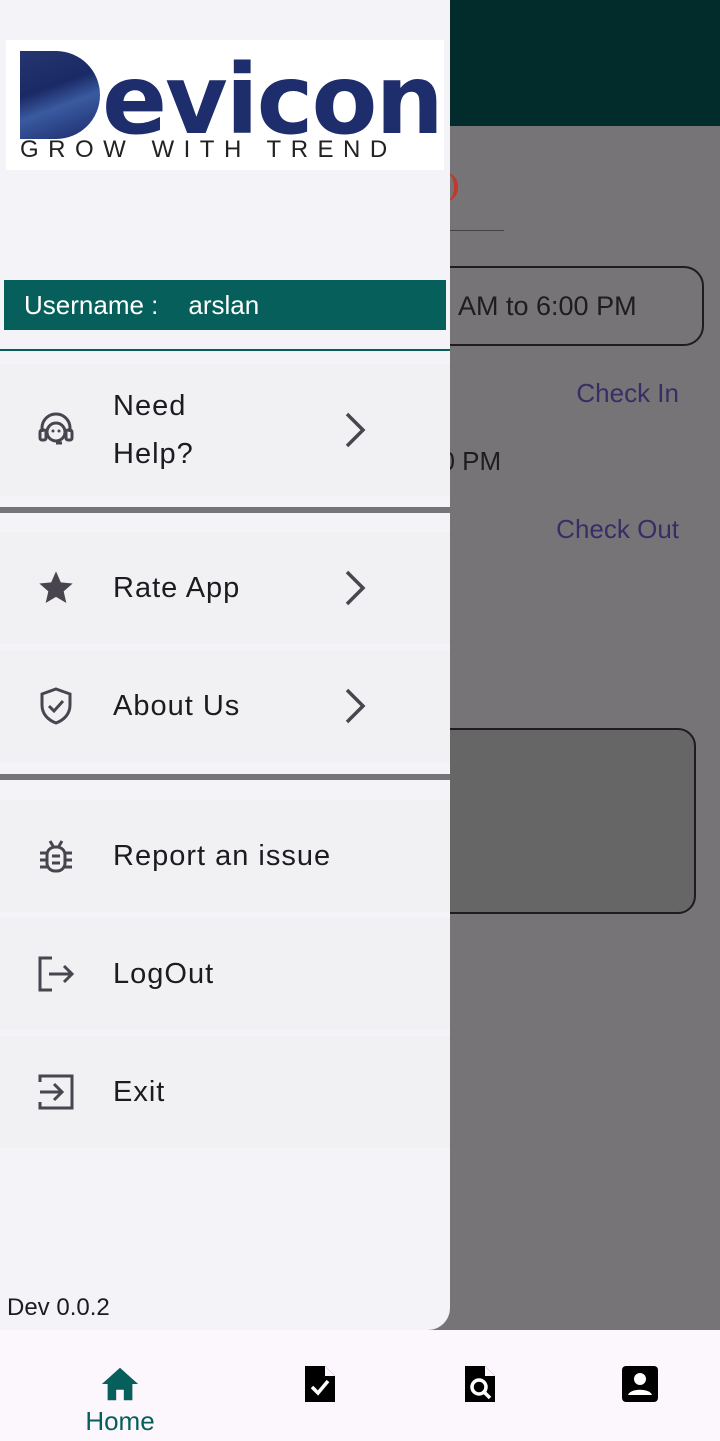  Describe the element at coordinates (477, 230) in the screenshot. I see `divider` at that location.